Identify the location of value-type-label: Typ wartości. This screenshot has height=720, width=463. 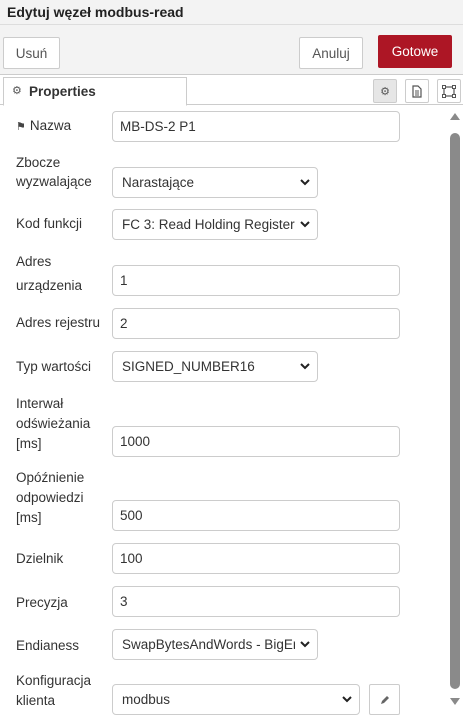
(54, 366).